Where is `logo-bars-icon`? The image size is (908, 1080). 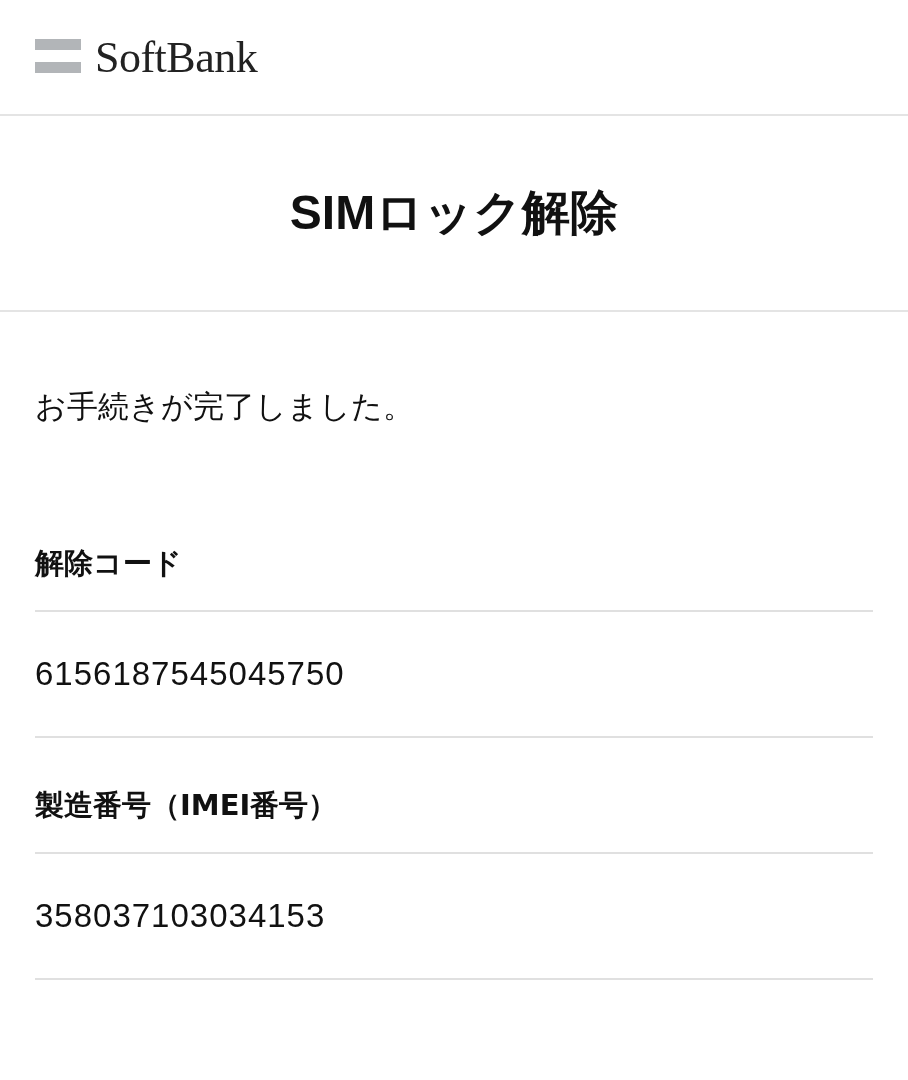
logo-bars-icon is located at coordinates (58, 57).